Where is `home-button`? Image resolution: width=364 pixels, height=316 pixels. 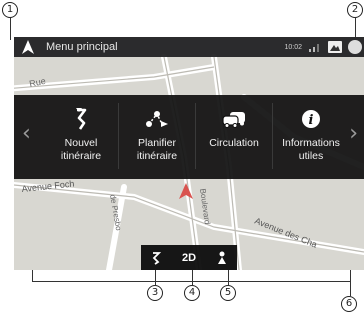
home-button is located at coordinates (28, 47).